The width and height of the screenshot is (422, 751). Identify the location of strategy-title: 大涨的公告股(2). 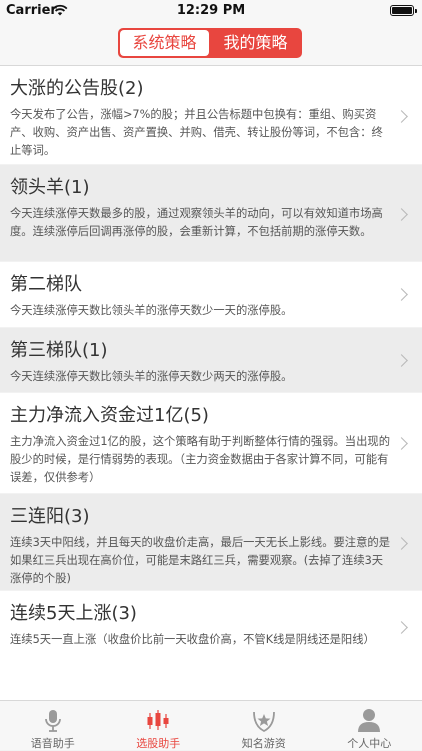
(200, 89).